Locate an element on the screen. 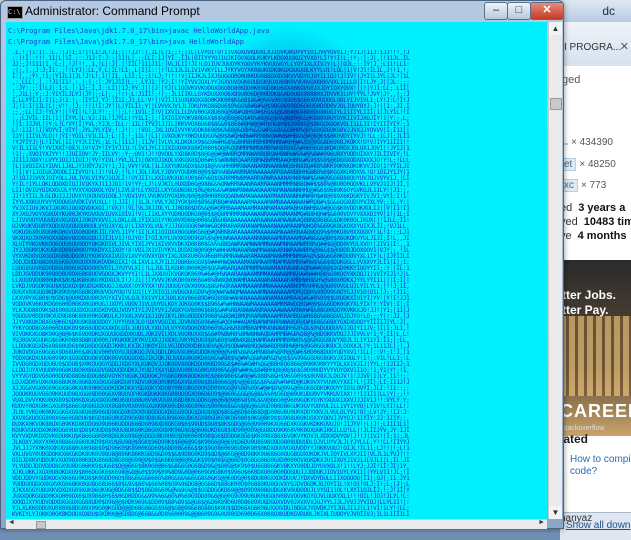  browser-tab: I PROGRA... ✕ is located at coordinates (595, 44).